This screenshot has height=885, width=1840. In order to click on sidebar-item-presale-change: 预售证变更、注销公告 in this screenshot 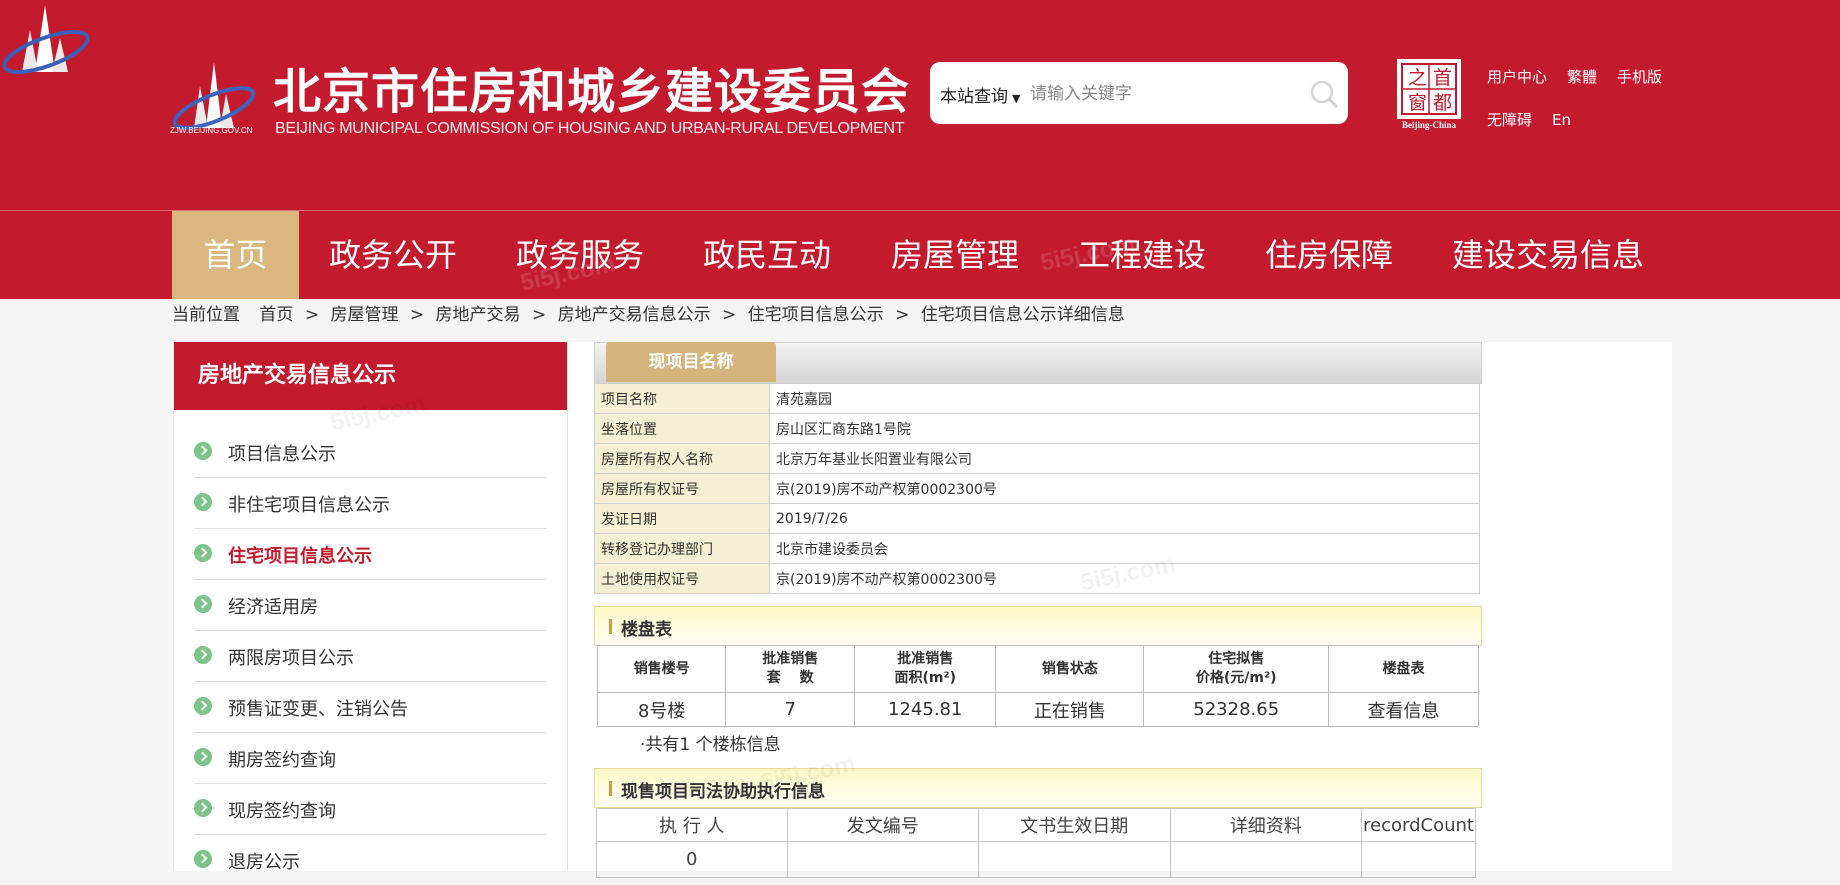, I will do `click(370, 707)`.